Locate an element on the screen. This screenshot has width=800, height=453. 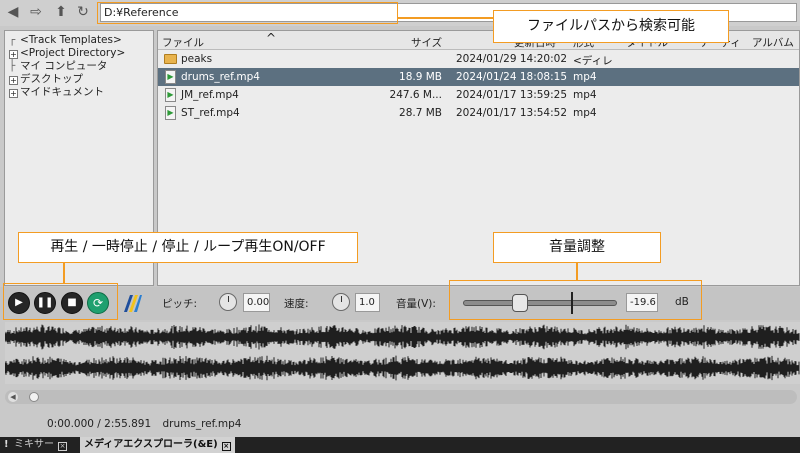
status-line: 0:00.000 / 2:55.891 drums_ref.mp4 is located at coordinates (144, 424).